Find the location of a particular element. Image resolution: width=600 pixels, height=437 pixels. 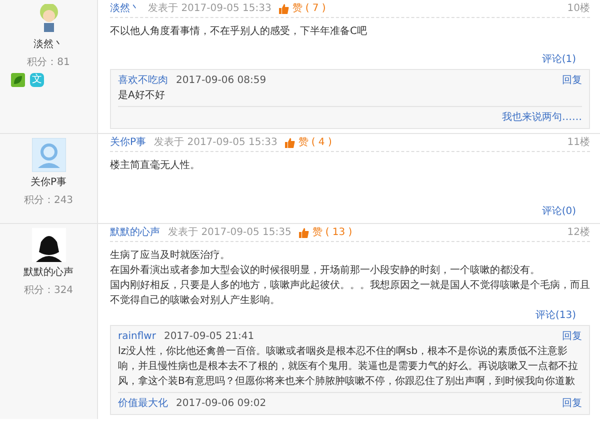

author-name: 关你P事 is located at coordinates (48, 182).